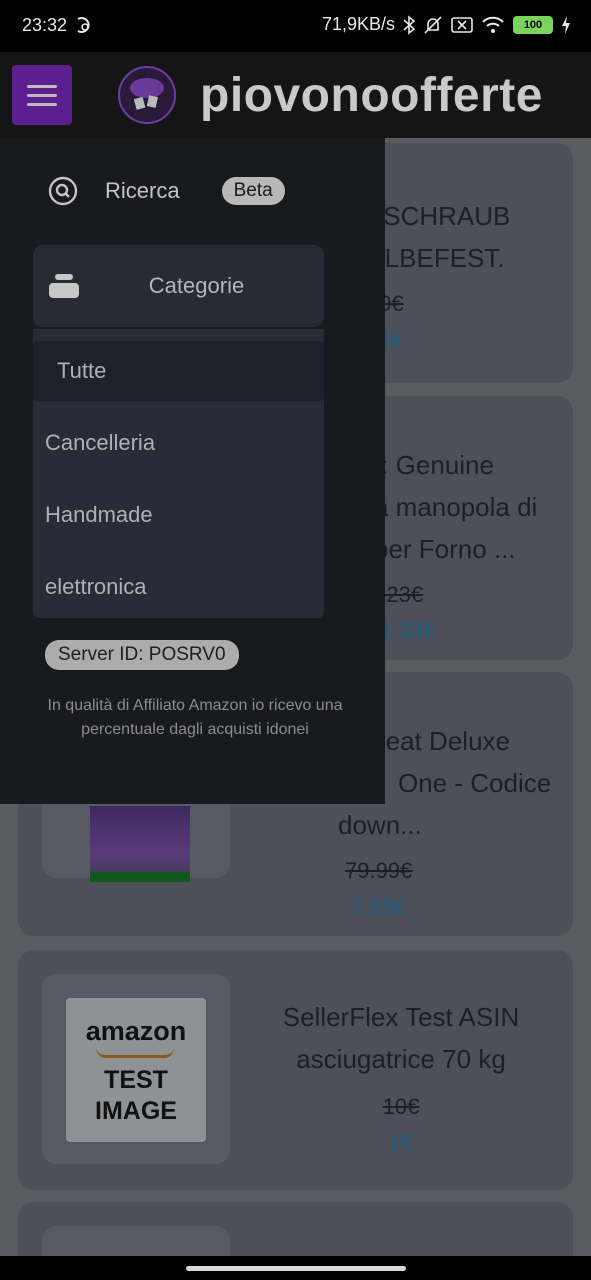  What do you see at coordinates (408, 630) in the screenshot?
I see `new-price: 1.33€` at bounding box center [408, 630].